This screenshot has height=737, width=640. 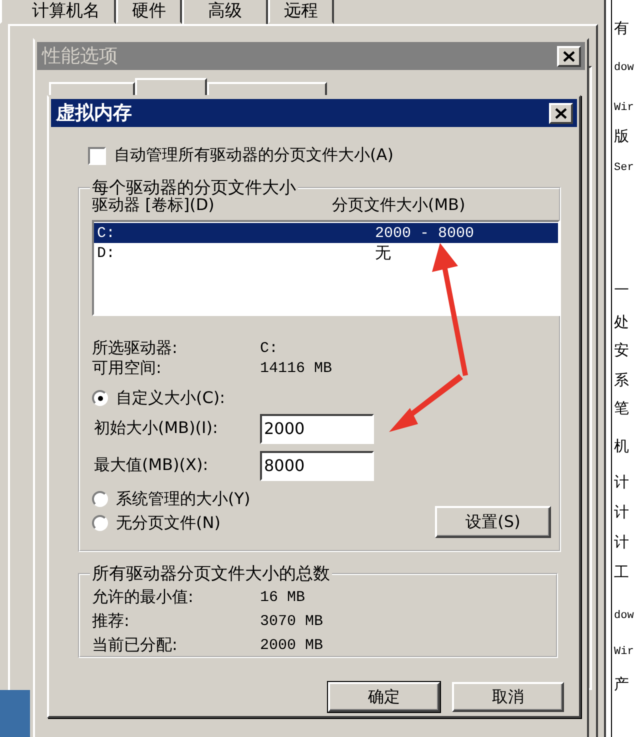 What do you see at coordinates (326, 253) in the screenshot?
I see `drive-row: D: 无` at bounding box center [326, 253].